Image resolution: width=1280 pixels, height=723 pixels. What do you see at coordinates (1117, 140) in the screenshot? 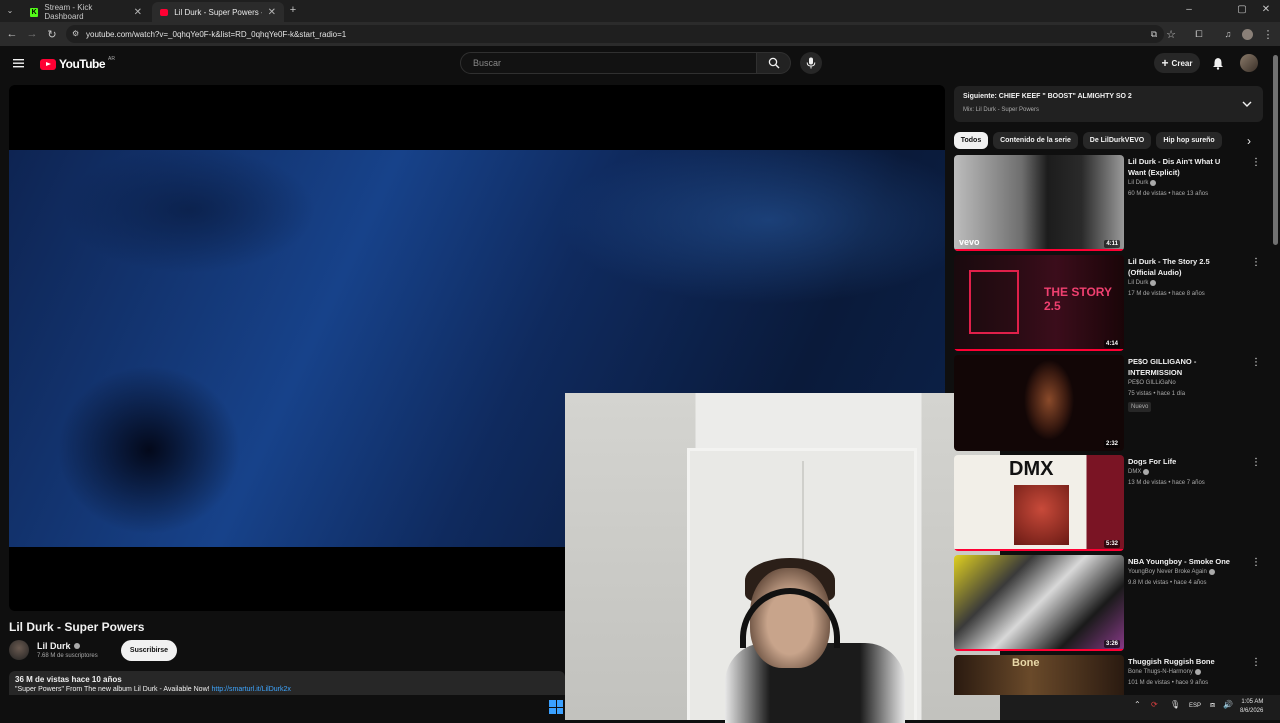
I see `chip-lildurkvevo: De LilDurkVEVO` at bounding box center [1117, 140].